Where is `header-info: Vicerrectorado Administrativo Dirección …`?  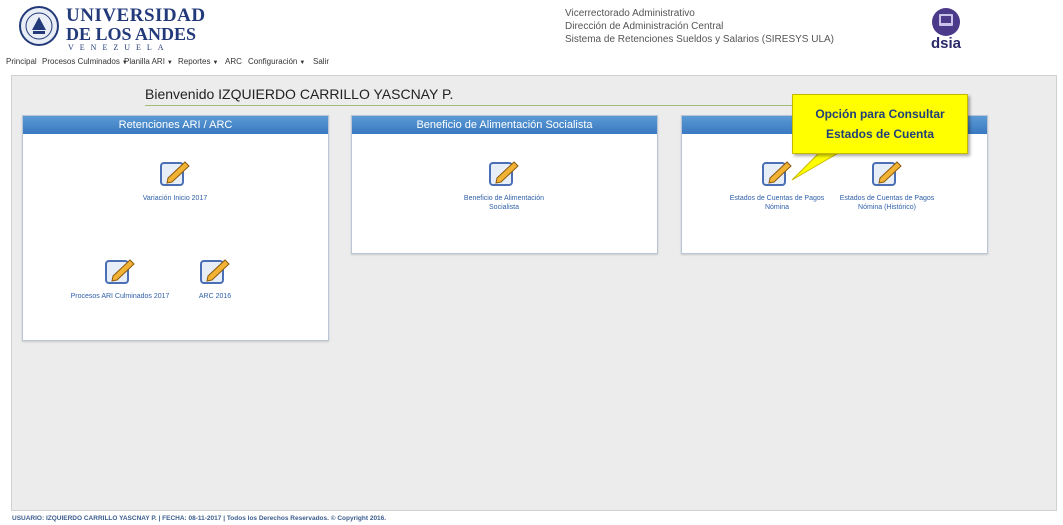 header-info: Vicerrectorado Administrativo Dirección … is located at coordinates (699, 26).